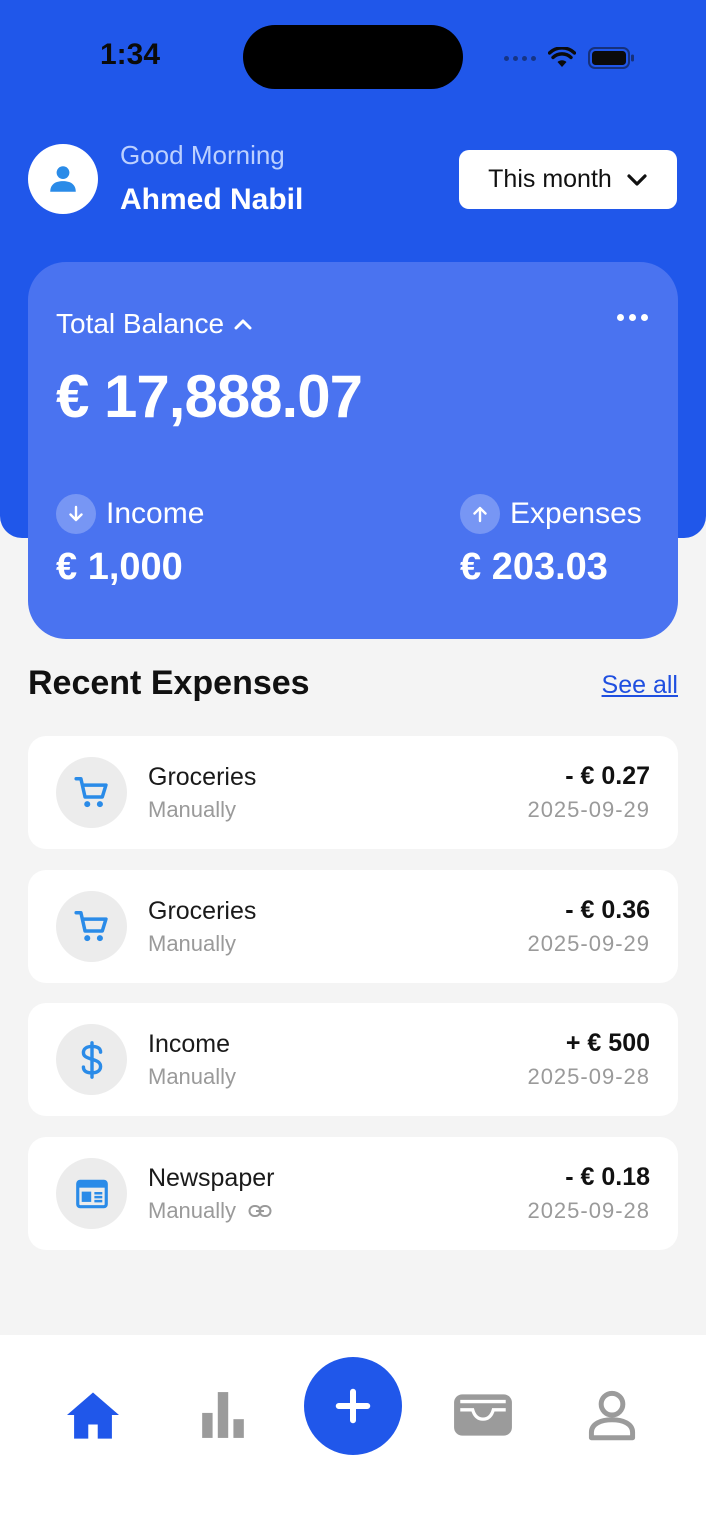 The image size is (706, 1536). Describe the element at coordinates (353, 926) in the screenshot. I see `transaction-row: Groceries Manually - € 0.36 2025-09-29` at that location.